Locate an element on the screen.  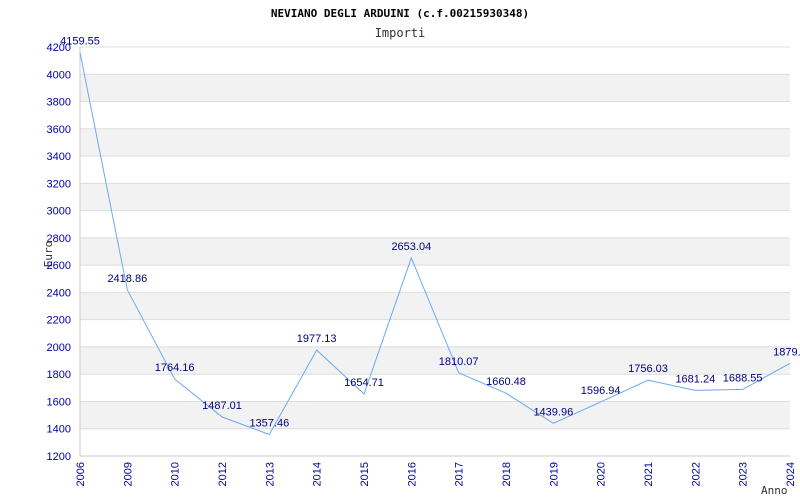
x-tick-label: 2023 is located at coordinates (744, 474).